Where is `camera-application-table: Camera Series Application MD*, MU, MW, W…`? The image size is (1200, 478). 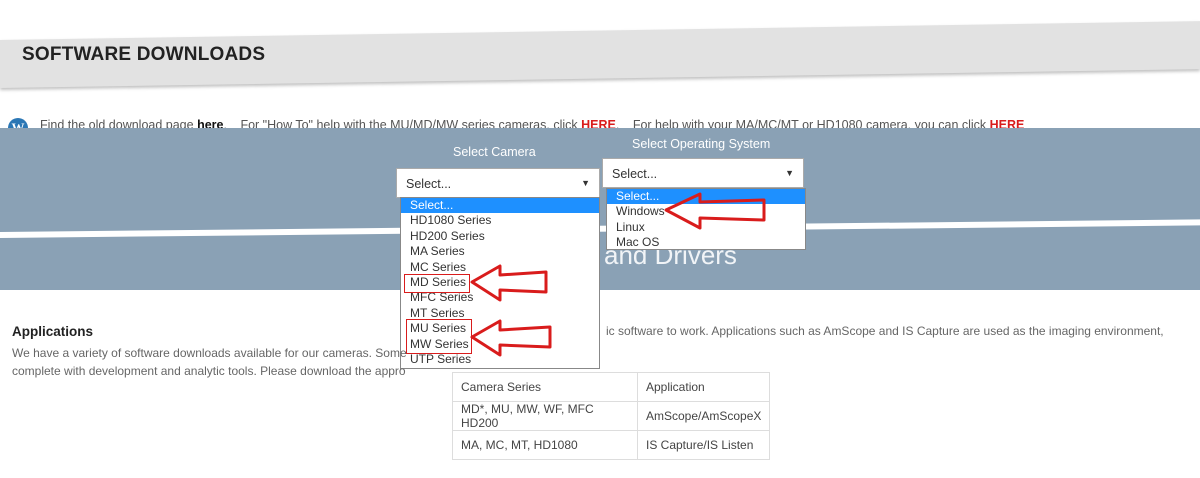 camera-application-table: Camera Series Application MD*, MU, MW, W… is located at coordinates (611, 416).